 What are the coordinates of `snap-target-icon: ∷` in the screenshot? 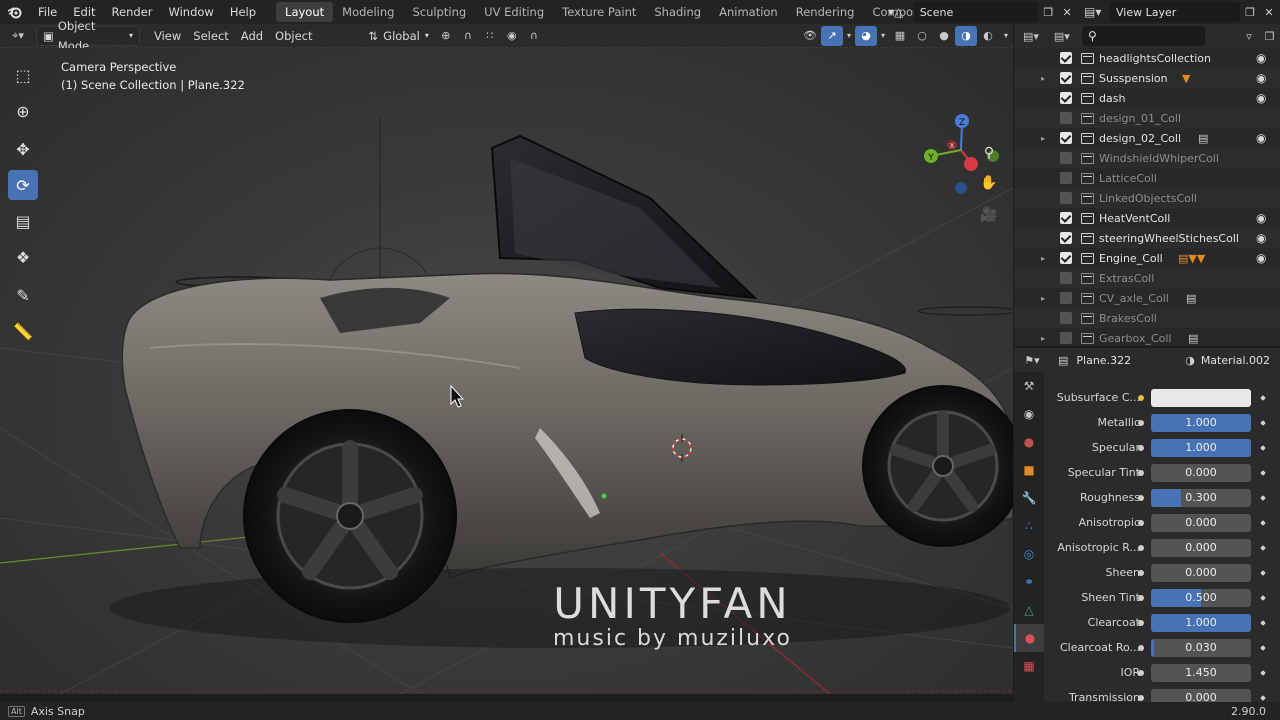 It's located at (490, 36).